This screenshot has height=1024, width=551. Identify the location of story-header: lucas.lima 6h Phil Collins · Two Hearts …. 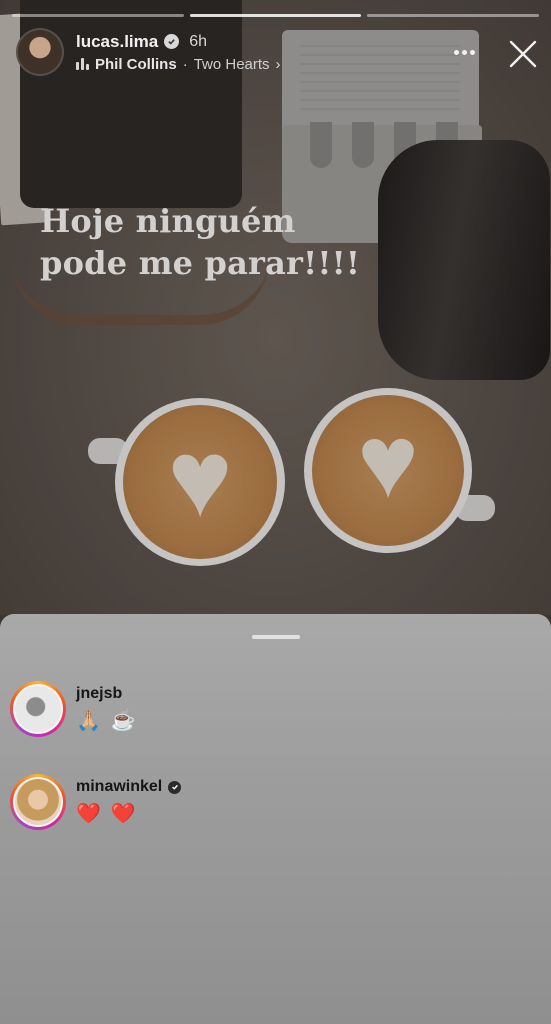
(148, 52).